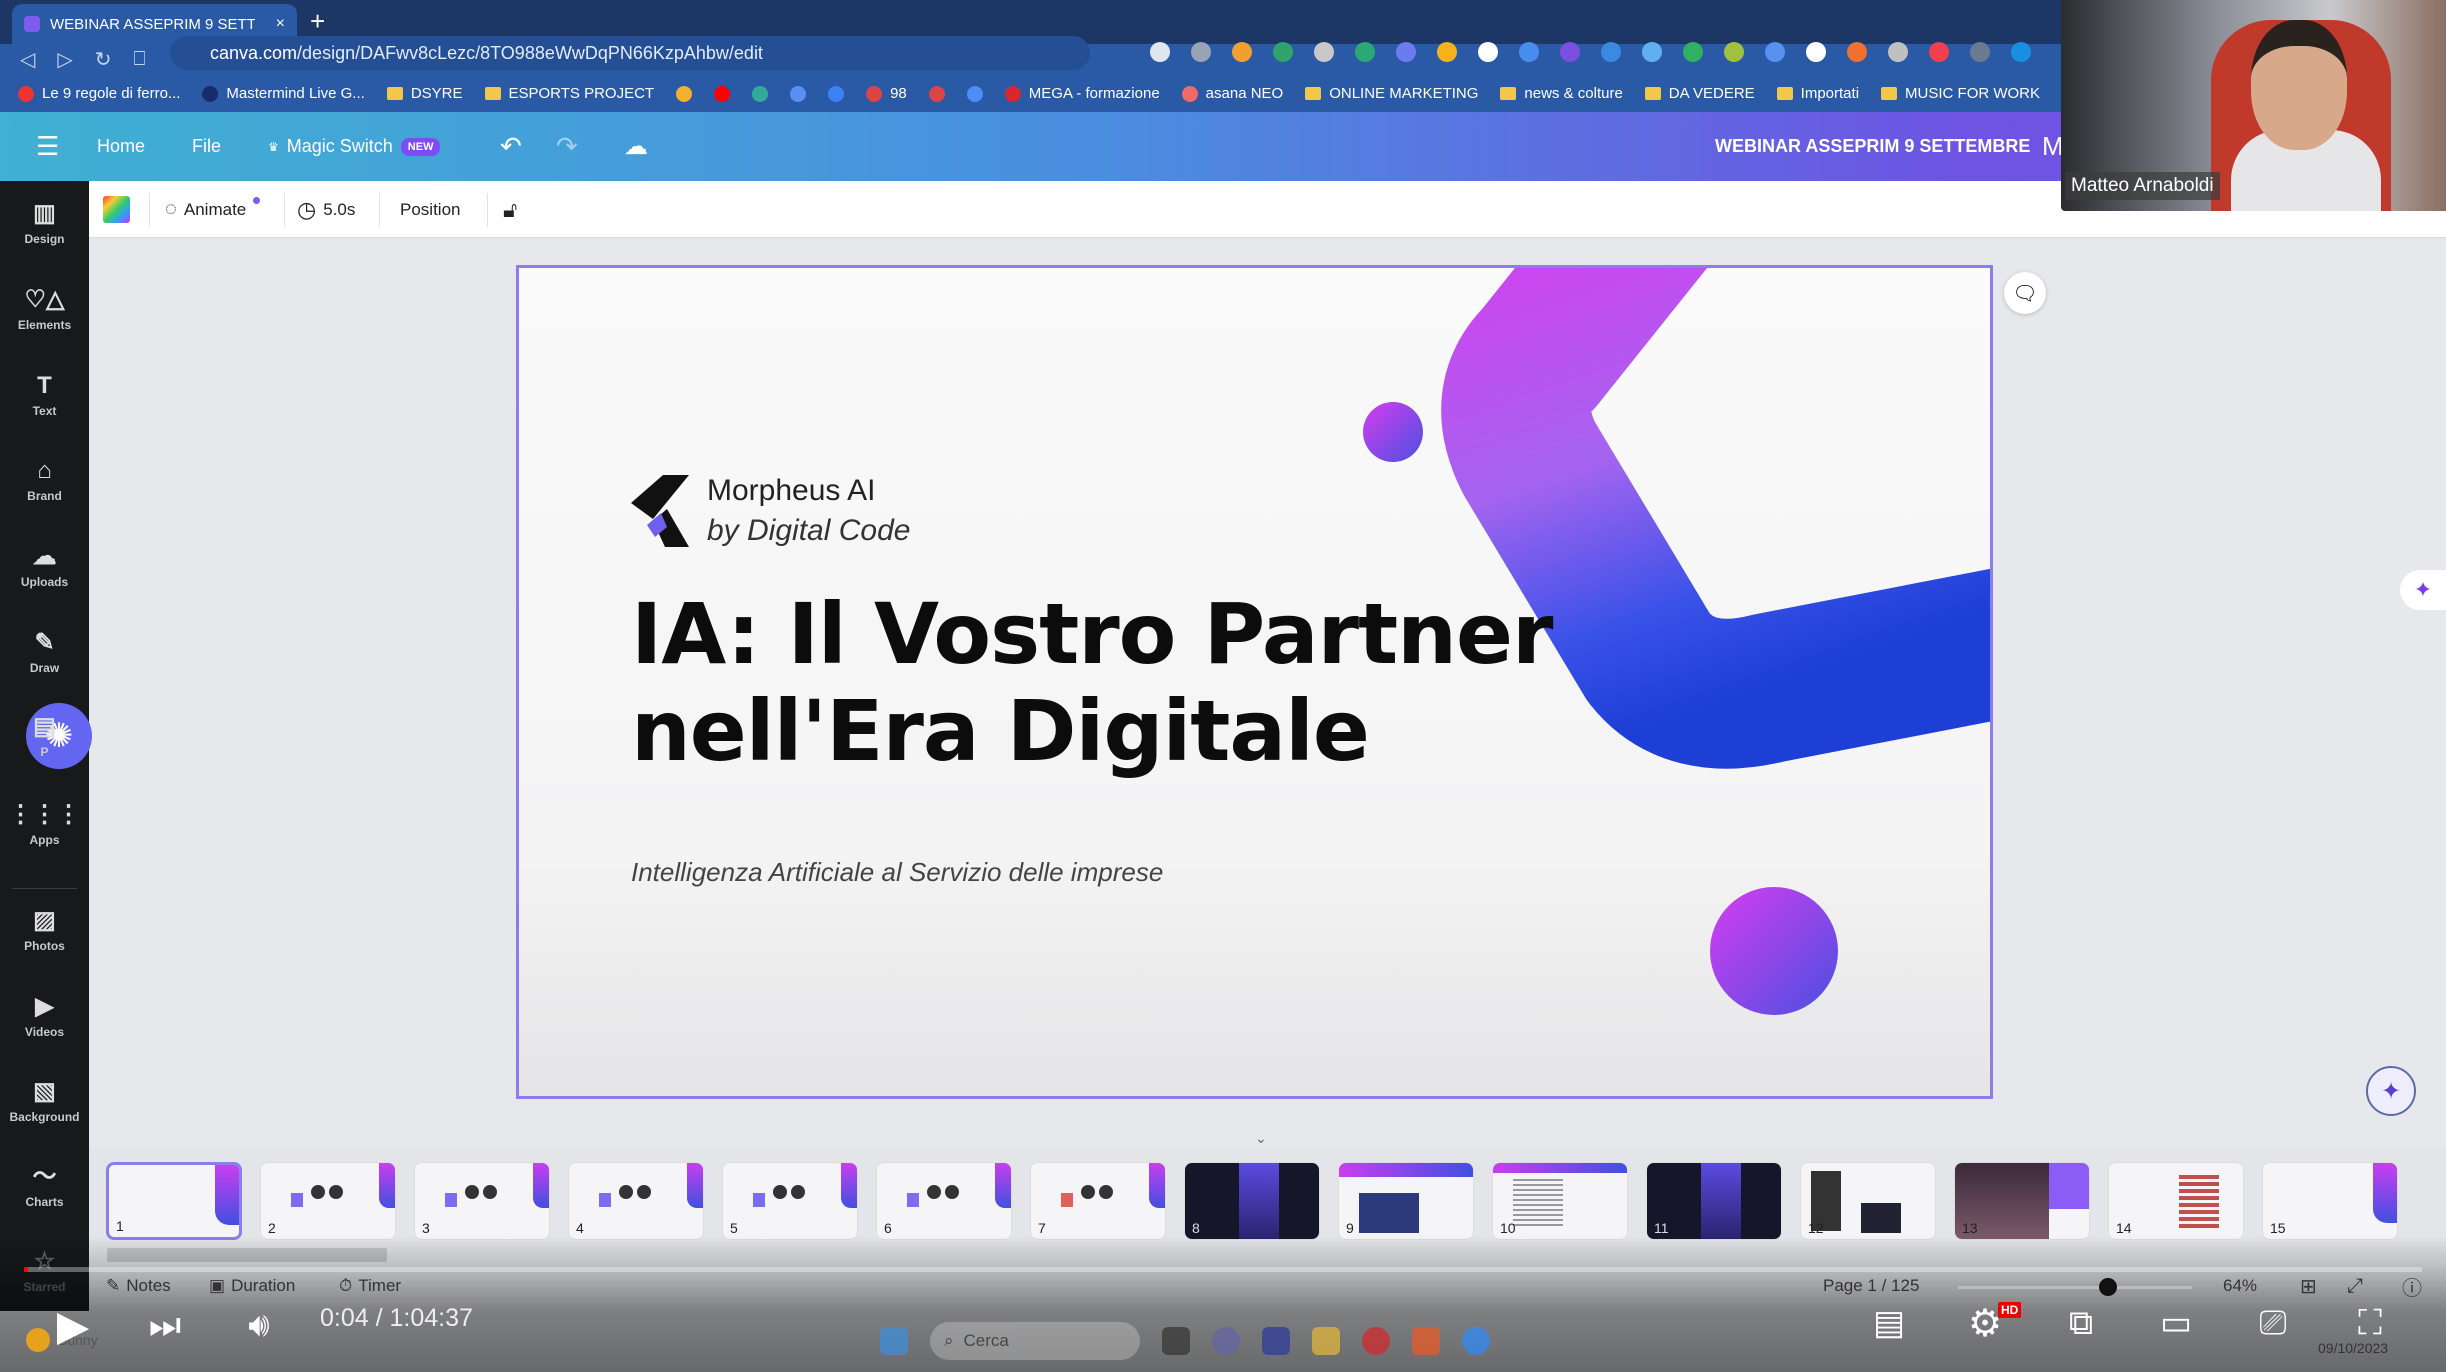  I want to click on page-thumbnail: 13, so click(2022, 1201).